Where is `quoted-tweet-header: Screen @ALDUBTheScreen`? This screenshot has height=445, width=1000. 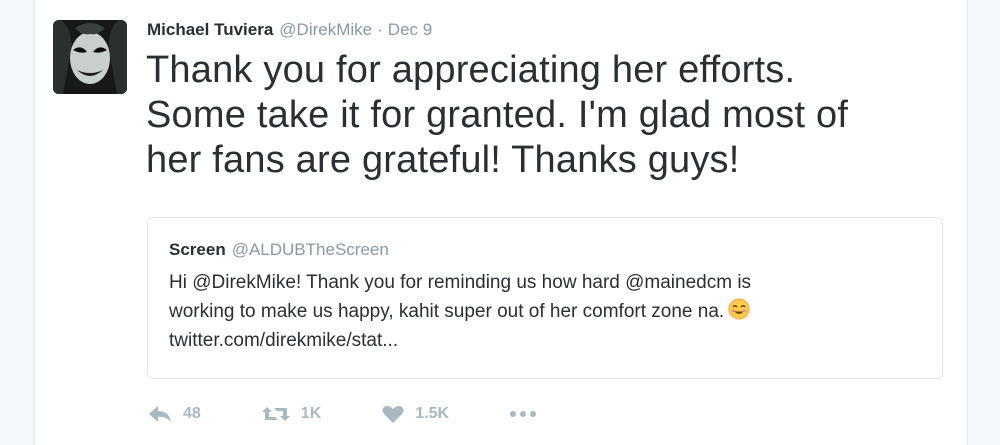
quoted-tweet-header: Screen @ALDUBTheScreen is located at coordinates (279, 250).